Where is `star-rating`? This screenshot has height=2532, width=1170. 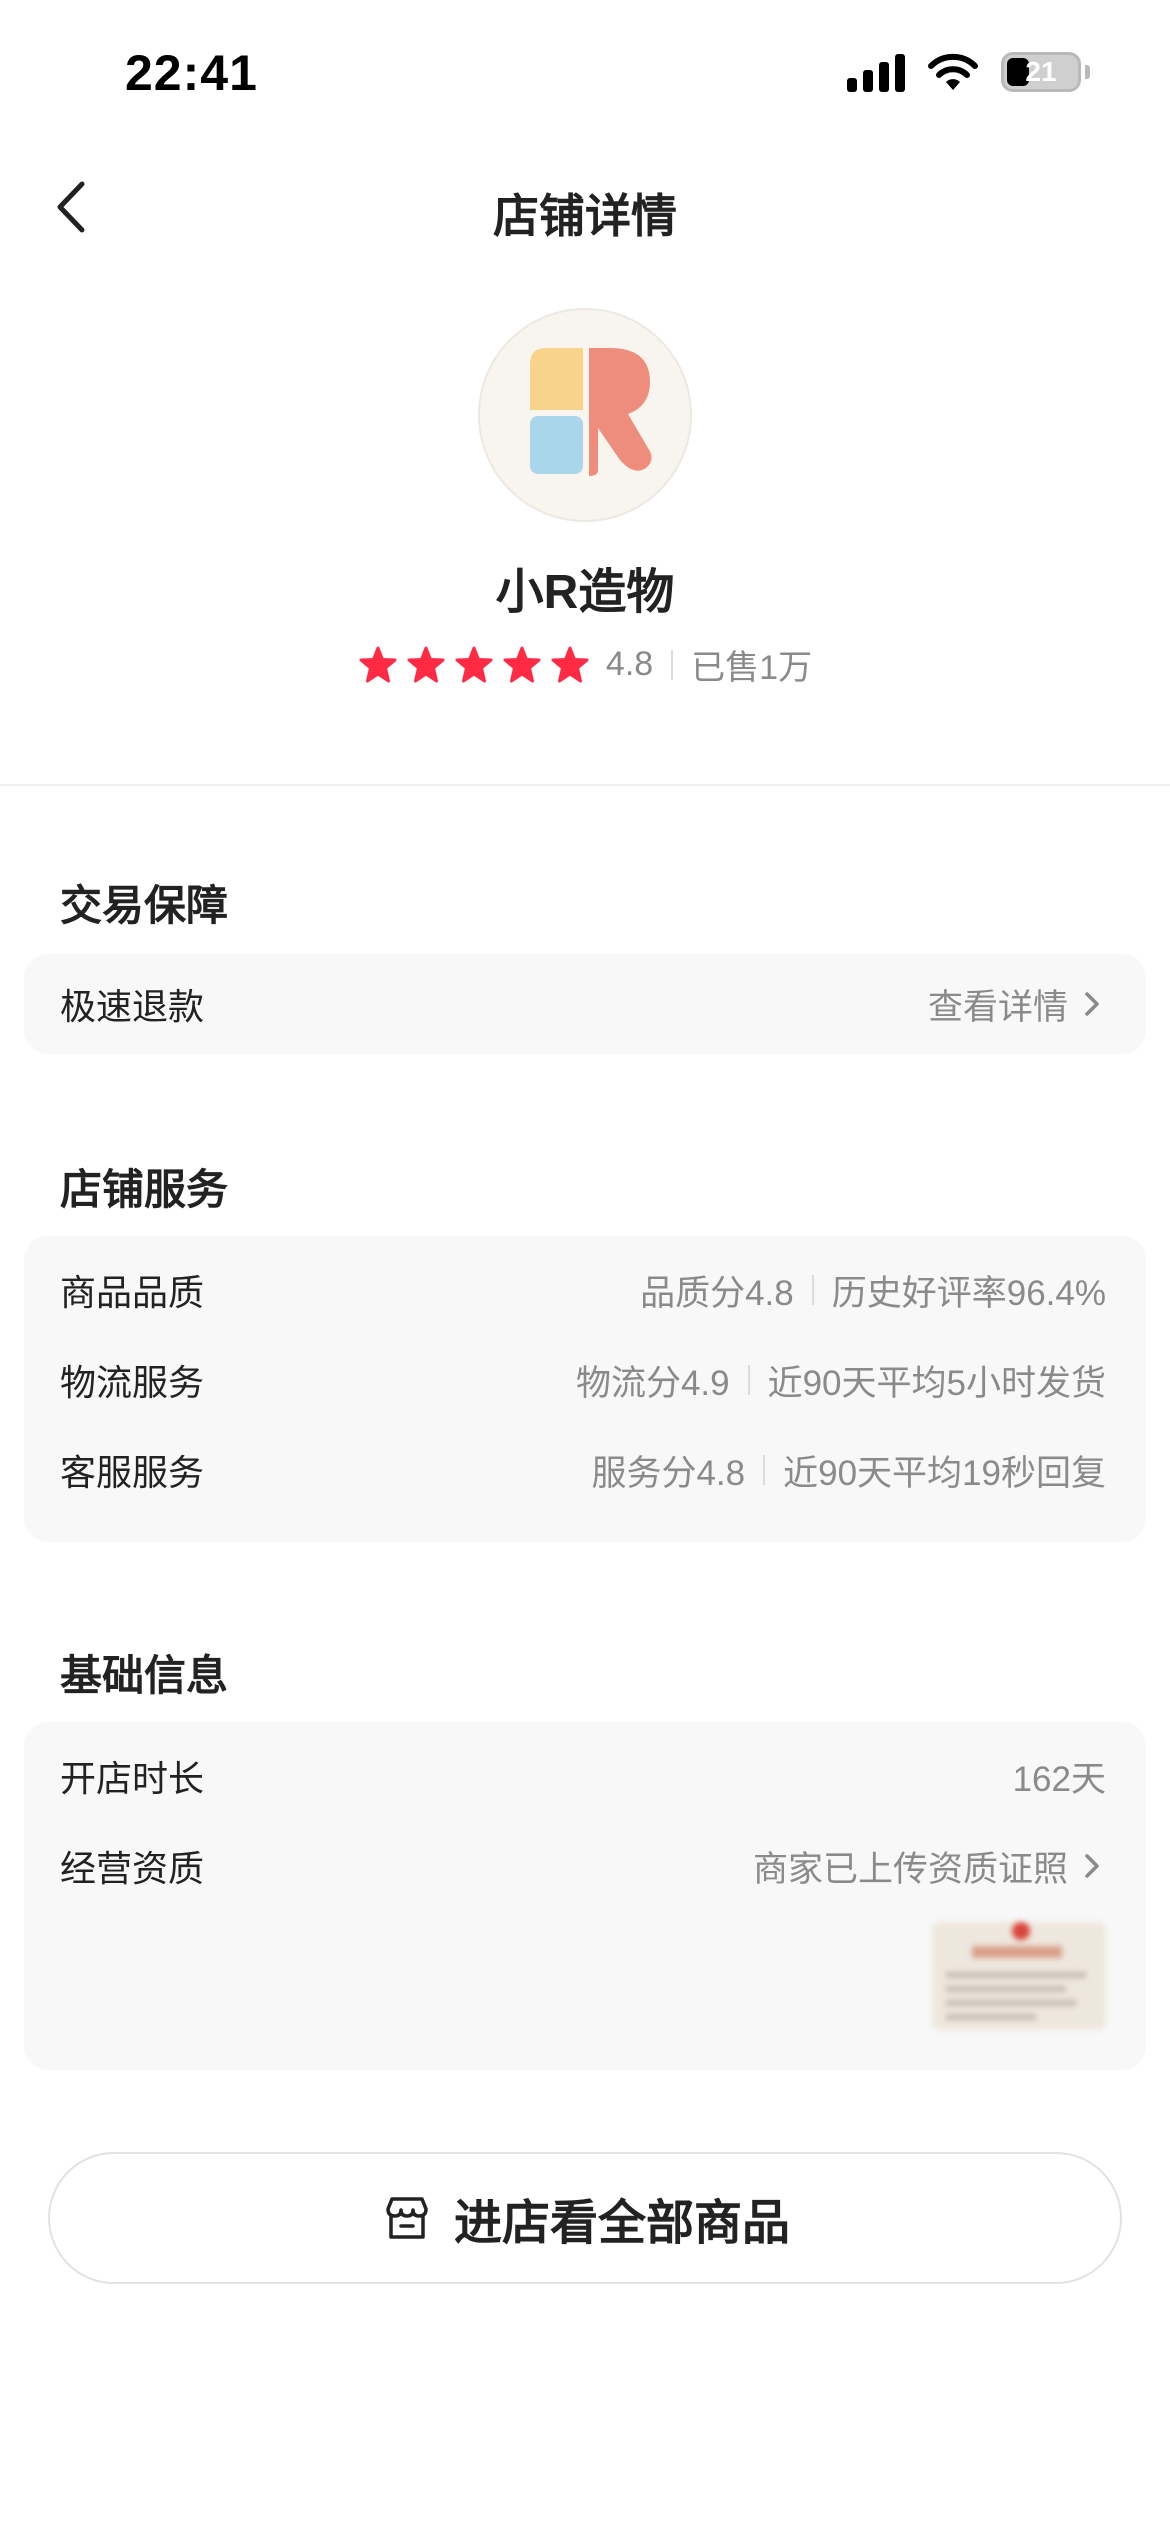
star-rating is located at coordinates (474, 665).